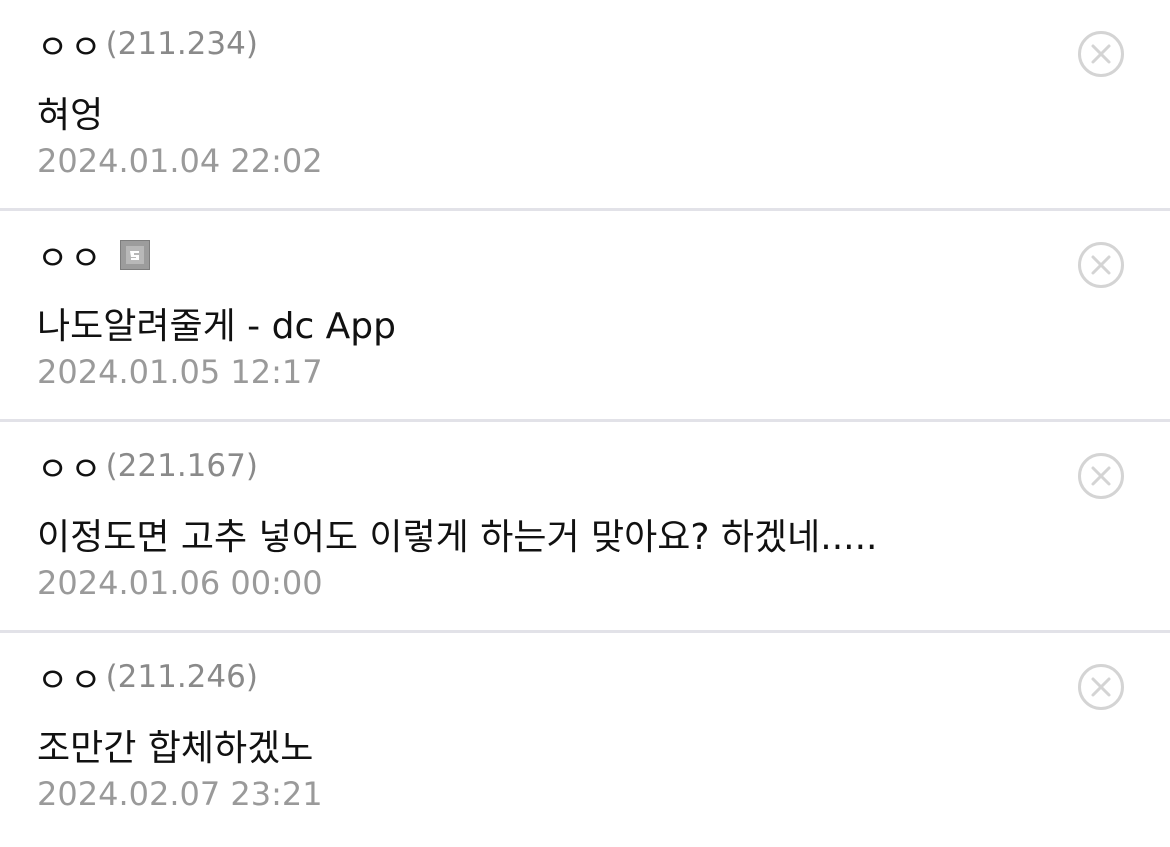 Image resolution: width=1170 pixels, height=847 pixels. Describe the element at coordinates (181, 677) in the screenshot. I see `comment-ip: (211.246)` at that location.